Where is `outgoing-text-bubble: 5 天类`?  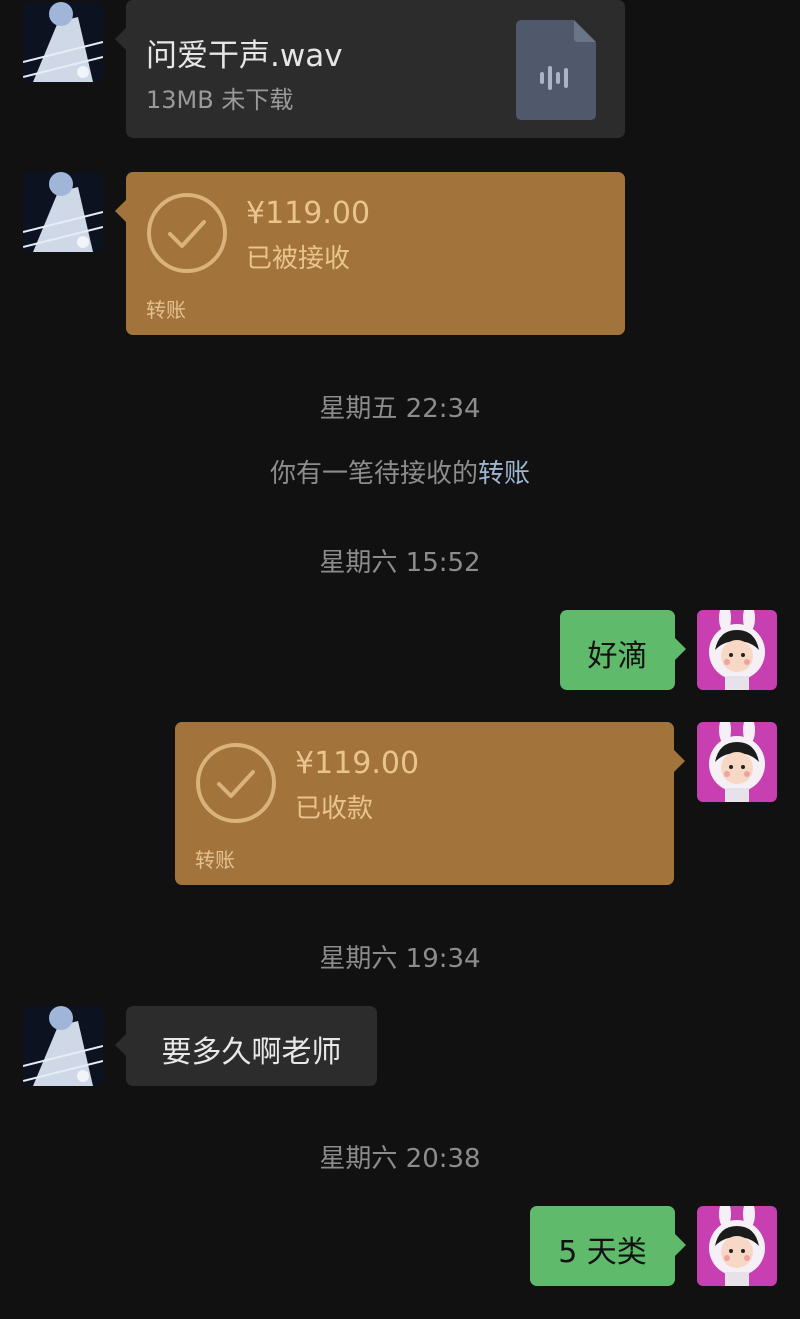 outgoing-text-bubble: 5 天类 is located at coordinates (608, 1246).